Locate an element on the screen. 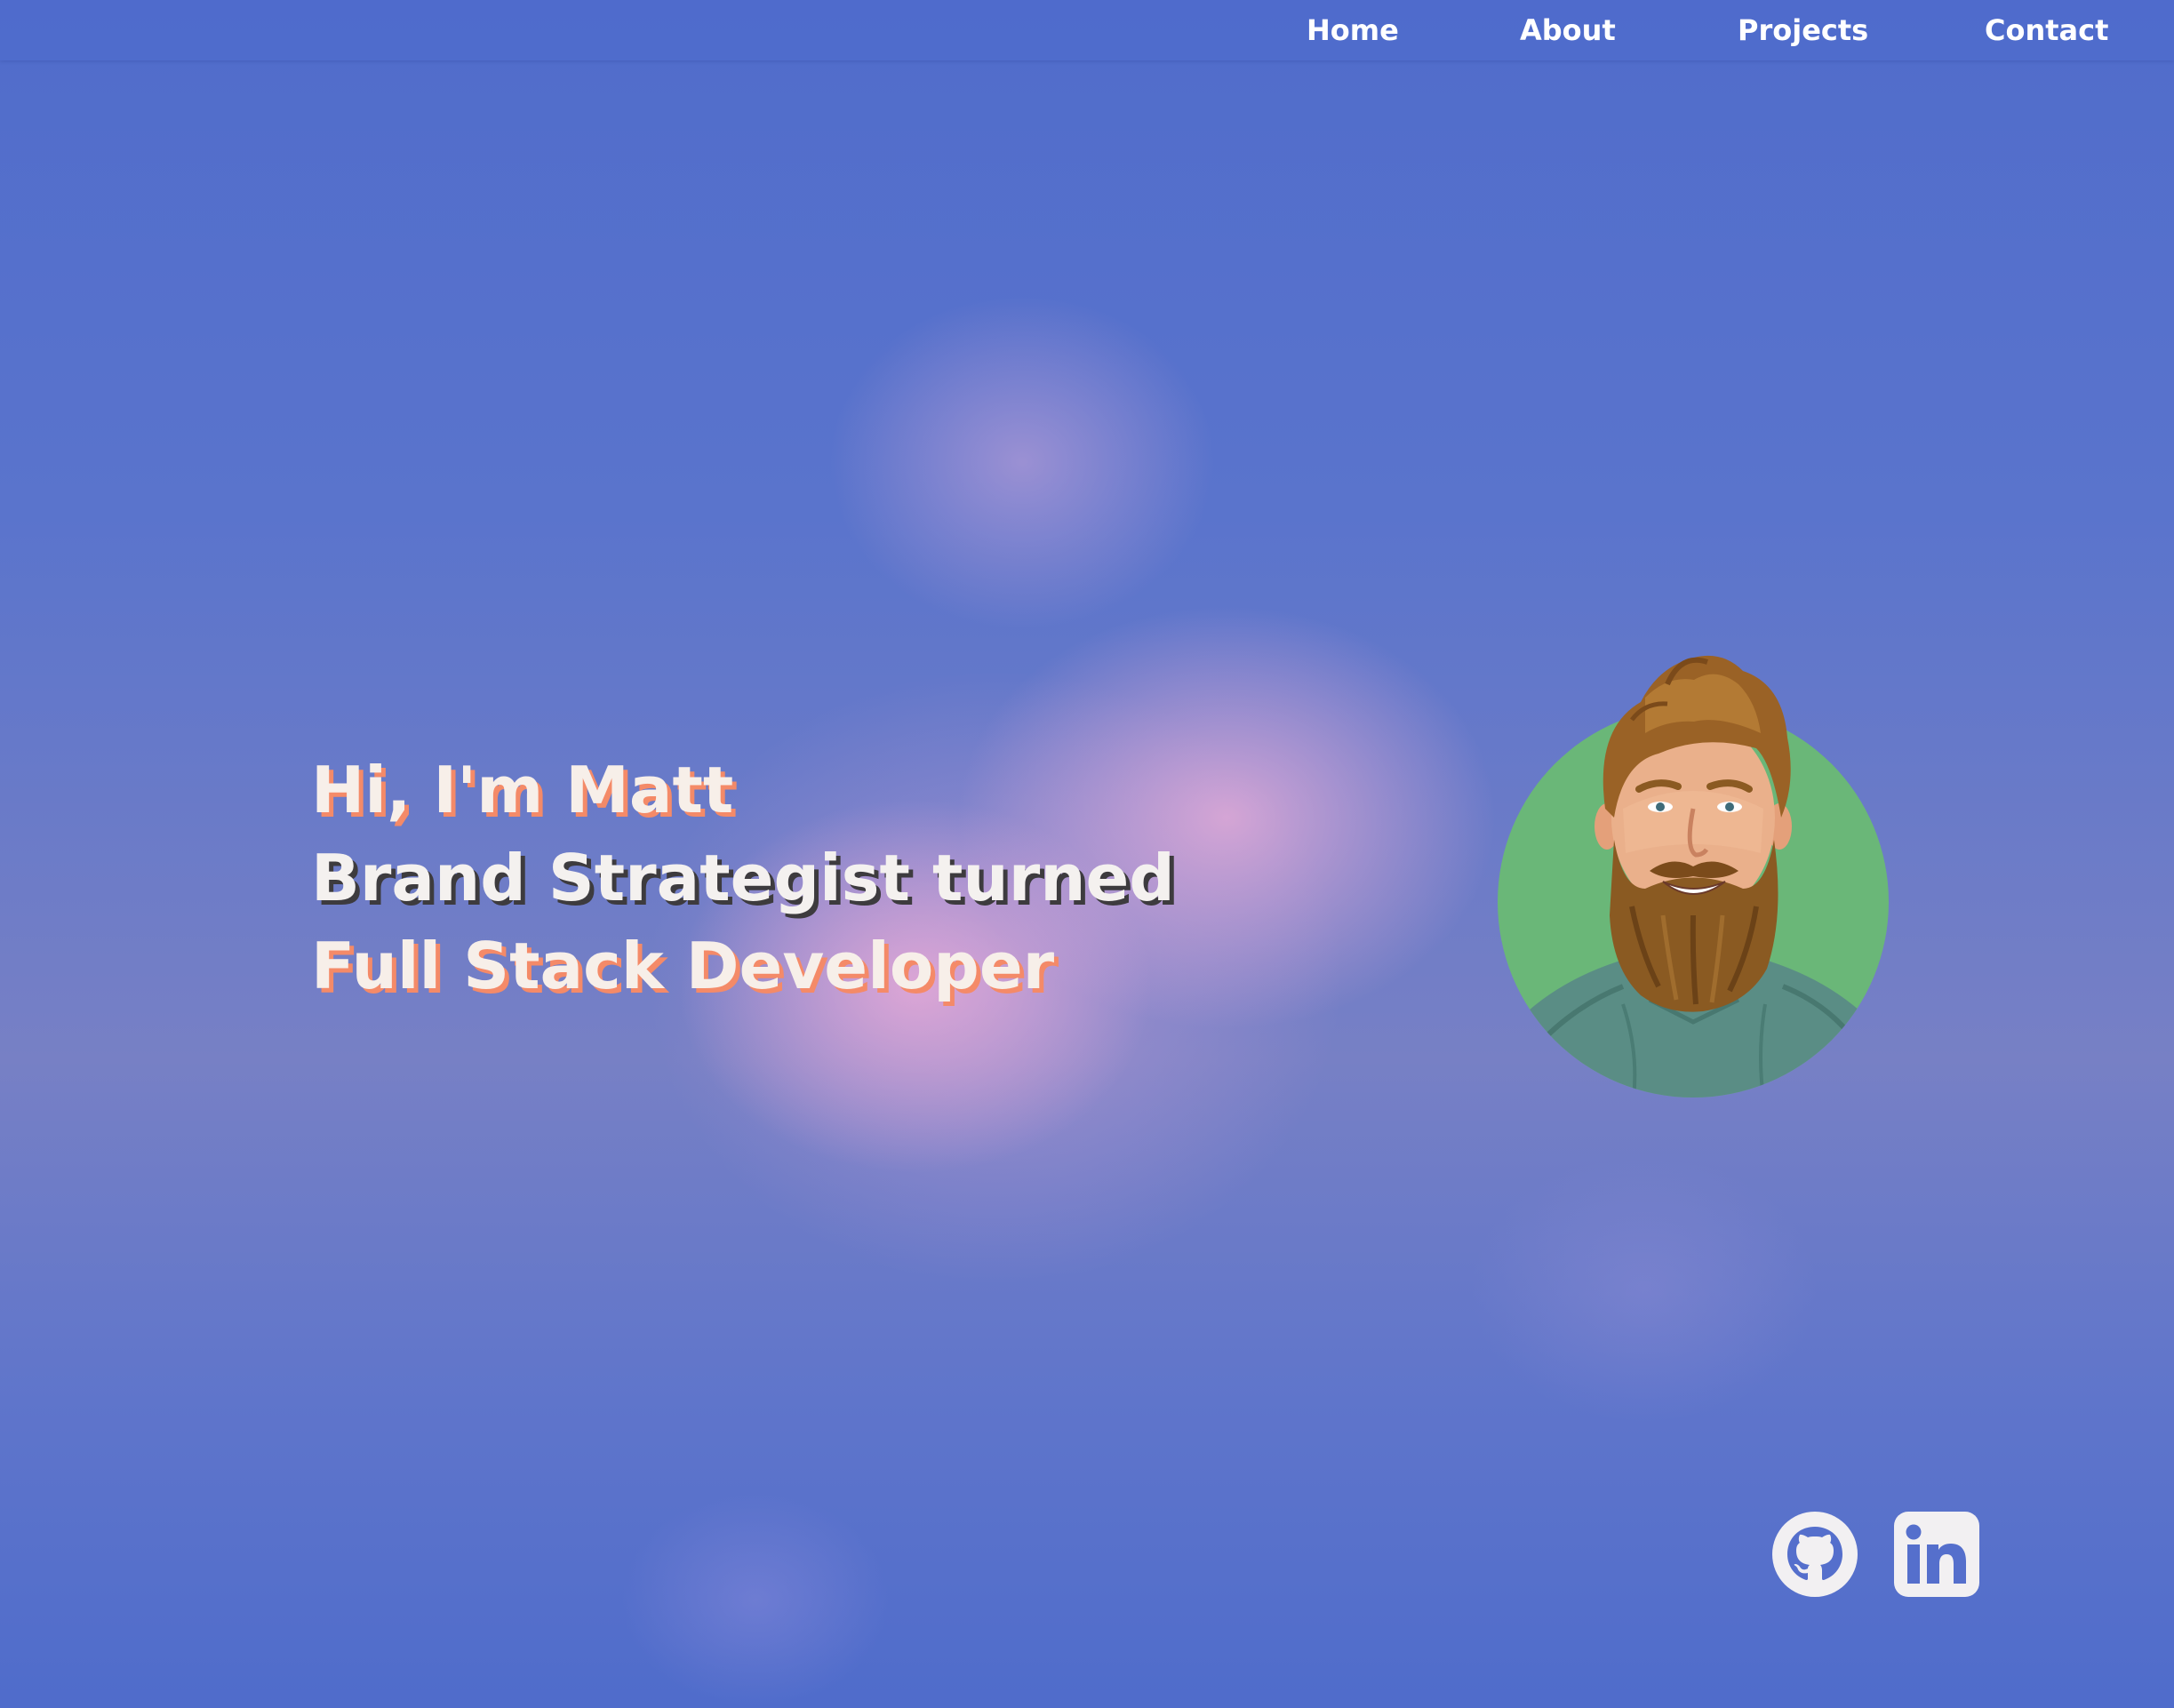  linkedin-icon is located at coordinates (1937, 1554).